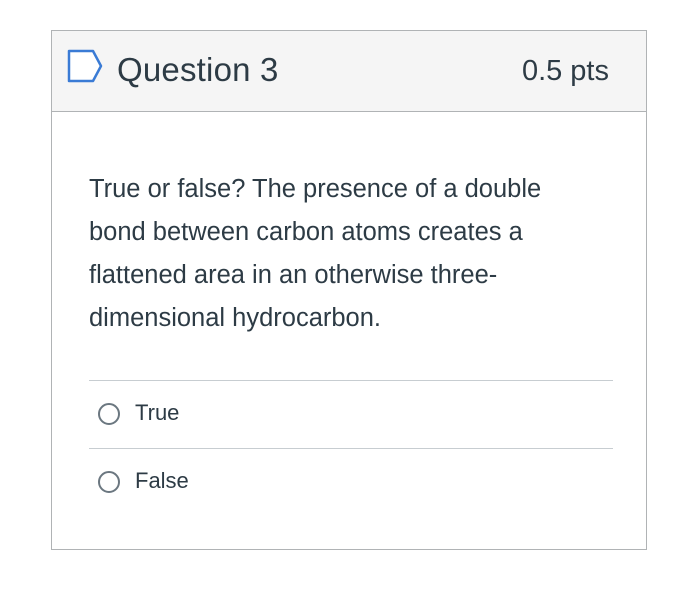 Image resolution: width=700 pixels, height=592 pixels. I want to click on question-title: Question 3, so click(198, 69).